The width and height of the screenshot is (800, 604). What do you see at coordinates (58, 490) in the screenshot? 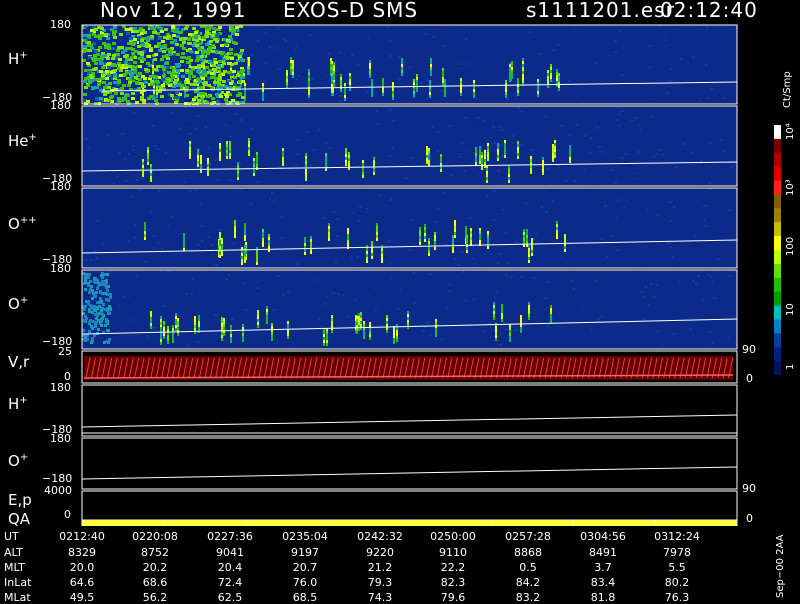
I see `tick-ep-top: 4000` at bounding box center [58, 490].